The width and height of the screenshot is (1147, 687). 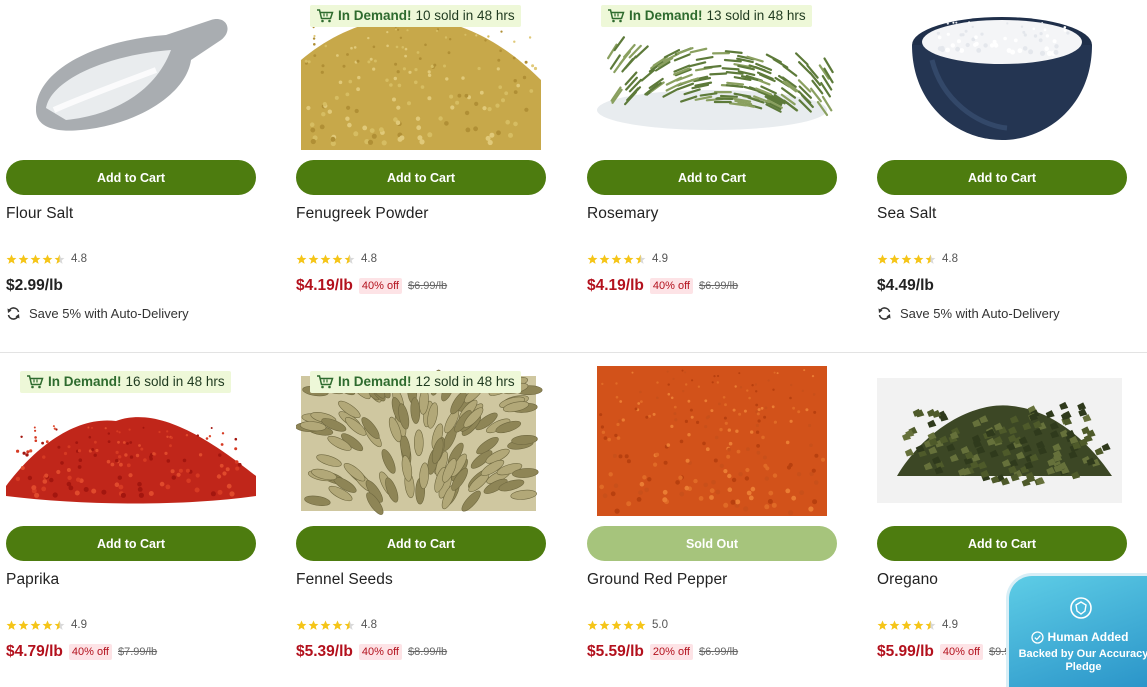 I want to click on product-title: Sea Salt, so click(x=906, y=214).